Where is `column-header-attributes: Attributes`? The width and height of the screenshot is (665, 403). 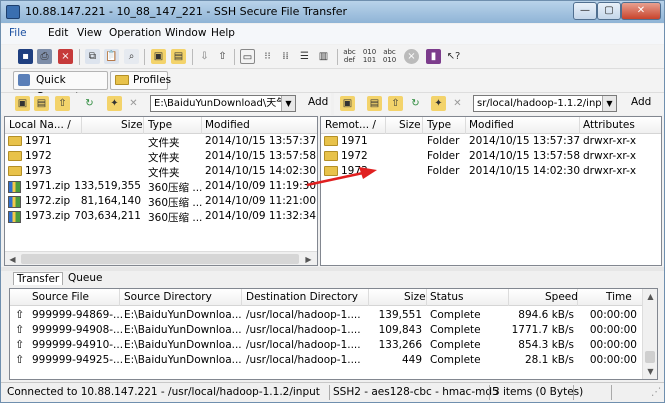 column-header-attributes: Attributes is located at coordinates (609, 125).